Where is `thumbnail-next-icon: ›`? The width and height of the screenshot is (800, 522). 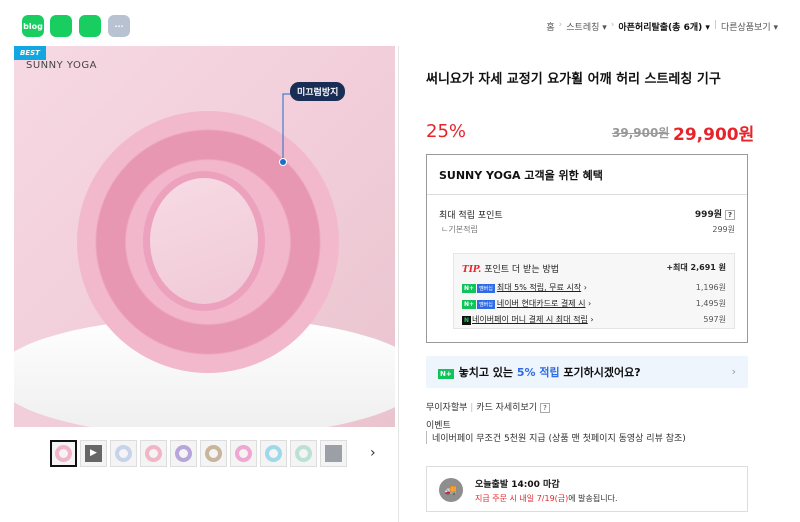
thumbnail-next-icon: › is located at coordinates (373, 453).